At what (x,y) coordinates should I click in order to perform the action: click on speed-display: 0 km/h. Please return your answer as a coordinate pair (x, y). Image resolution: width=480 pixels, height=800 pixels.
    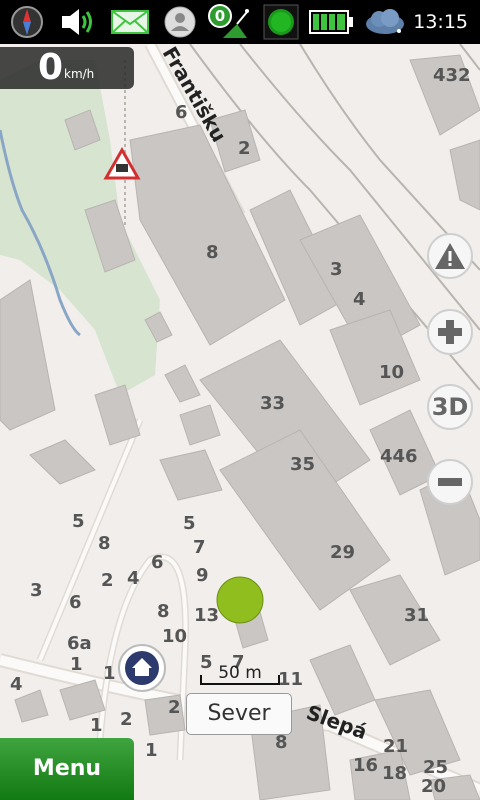
    Looking at the image, I should click on (67, 68).